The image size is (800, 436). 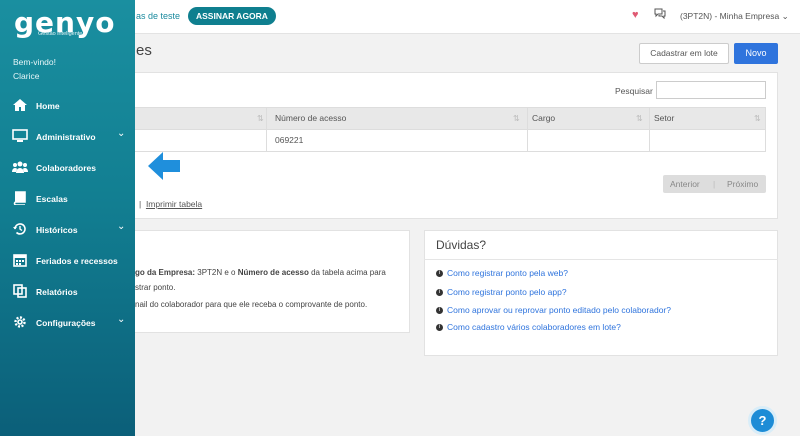 I want to click on previous-page-button: Anterior, so click(x=685, y=184).